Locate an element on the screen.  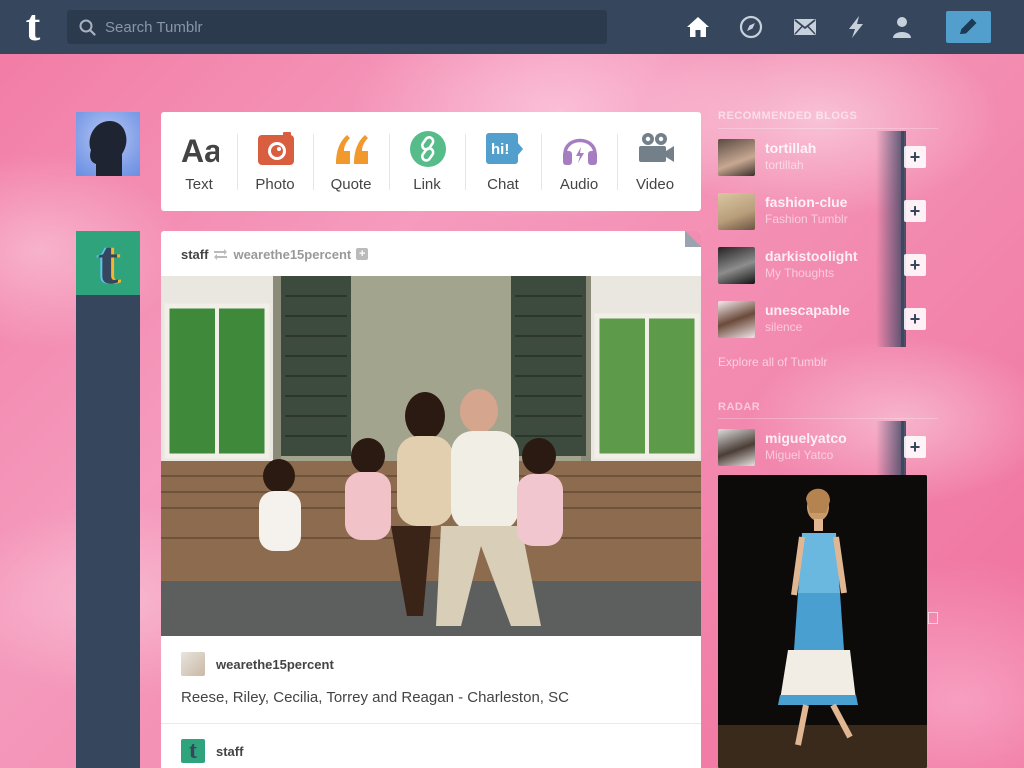
post-type-label: Link is located at coordinates (427, 184).